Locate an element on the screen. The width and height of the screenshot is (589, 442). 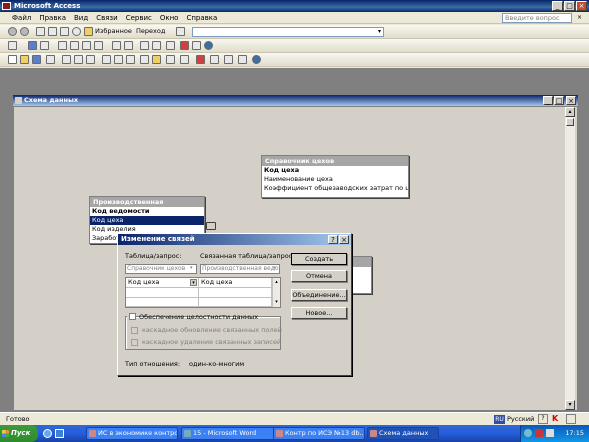
back-icon is located at coordinates (12, 31).